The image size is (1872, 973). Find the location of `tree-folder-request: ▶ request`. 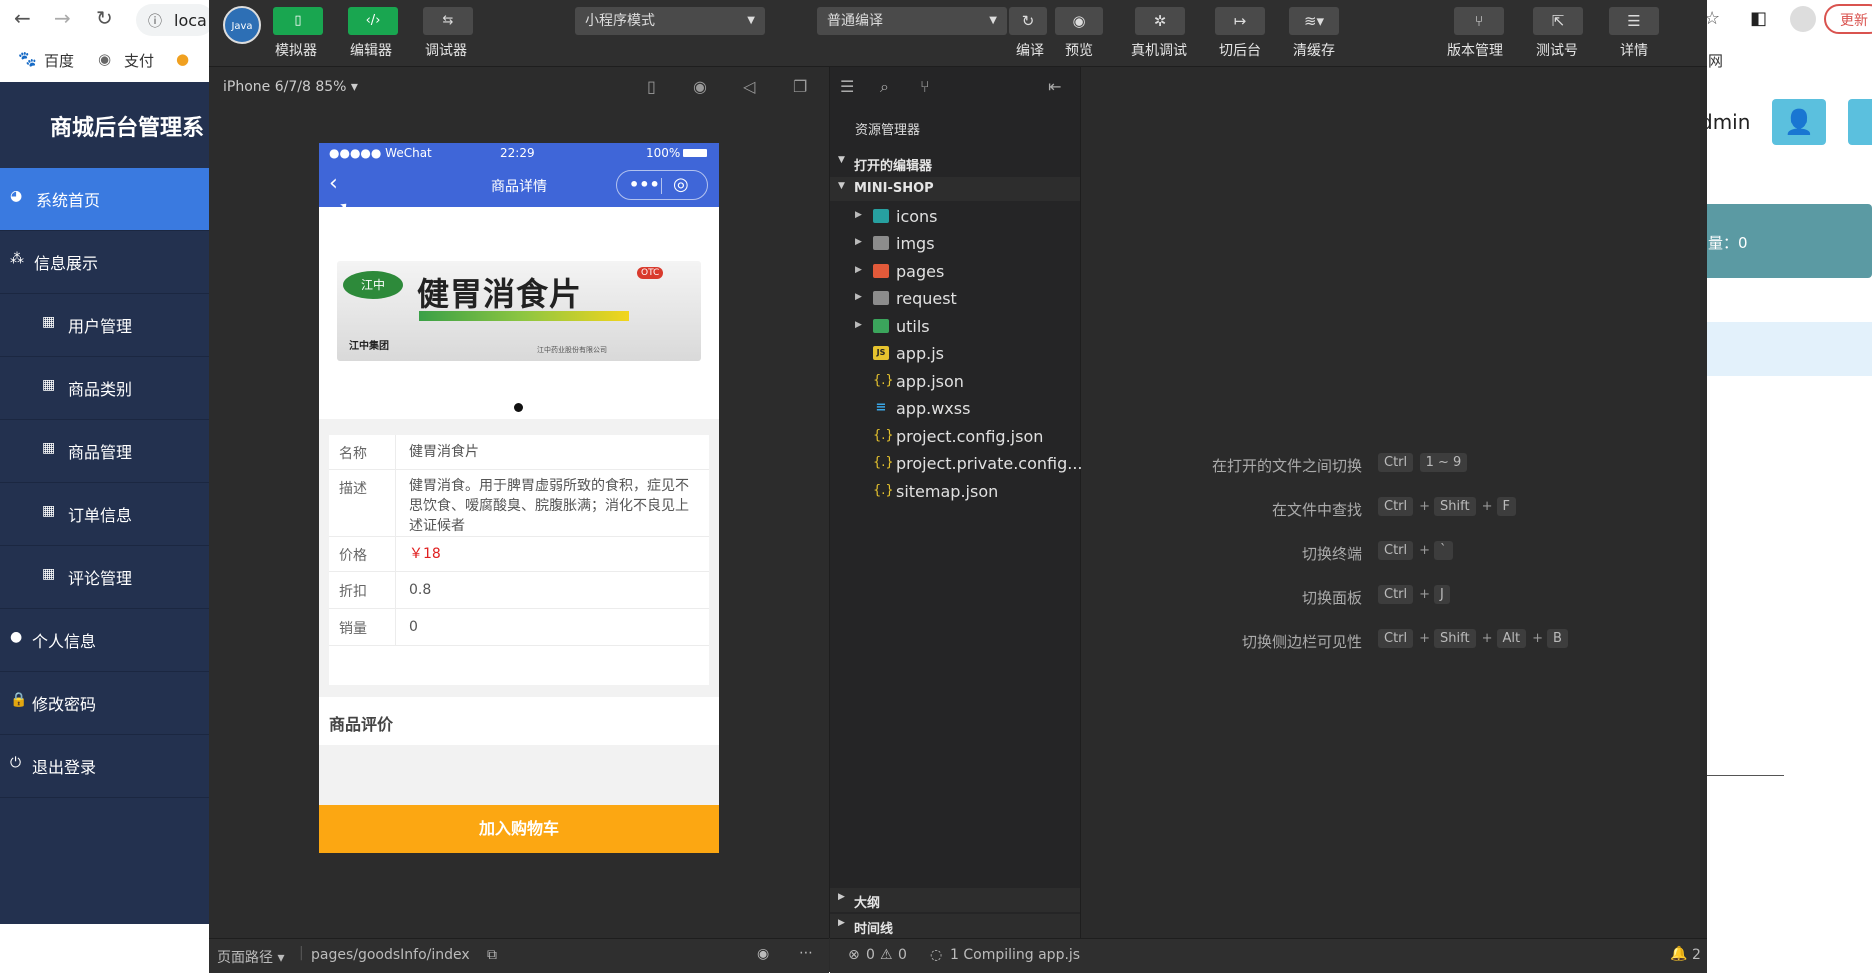

tree-folder-request: ▶ request is located at coordinates (955, 299).